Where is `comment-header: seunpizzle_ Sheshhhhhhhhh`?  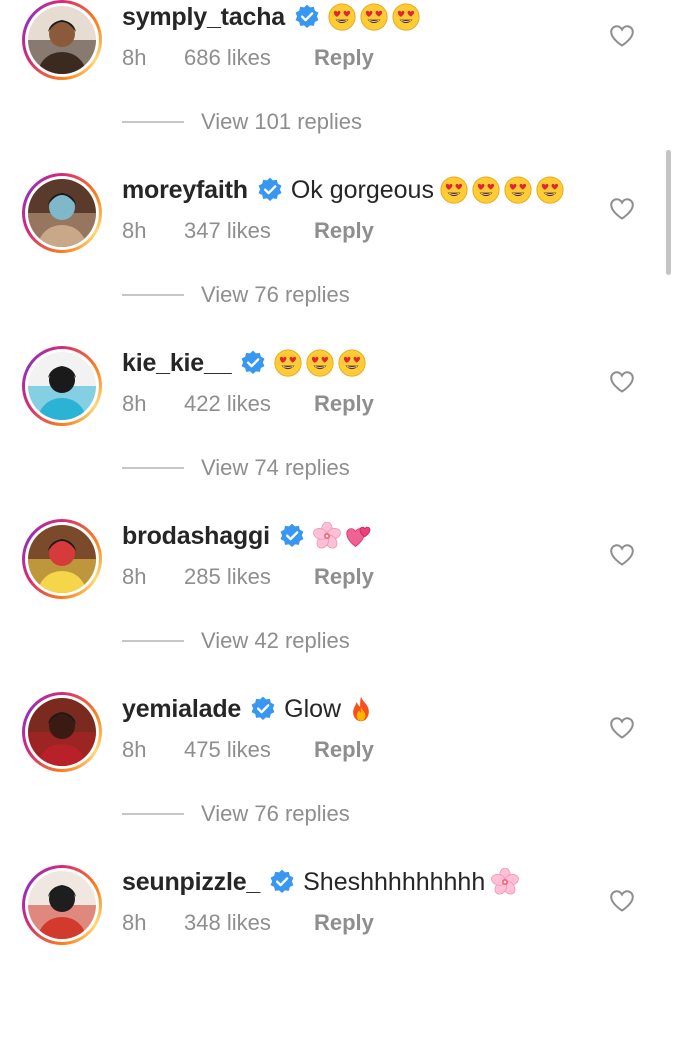 comment-header: seunpizzle_ Sheshhhhhhhhh is located at coordinates (321, 882).